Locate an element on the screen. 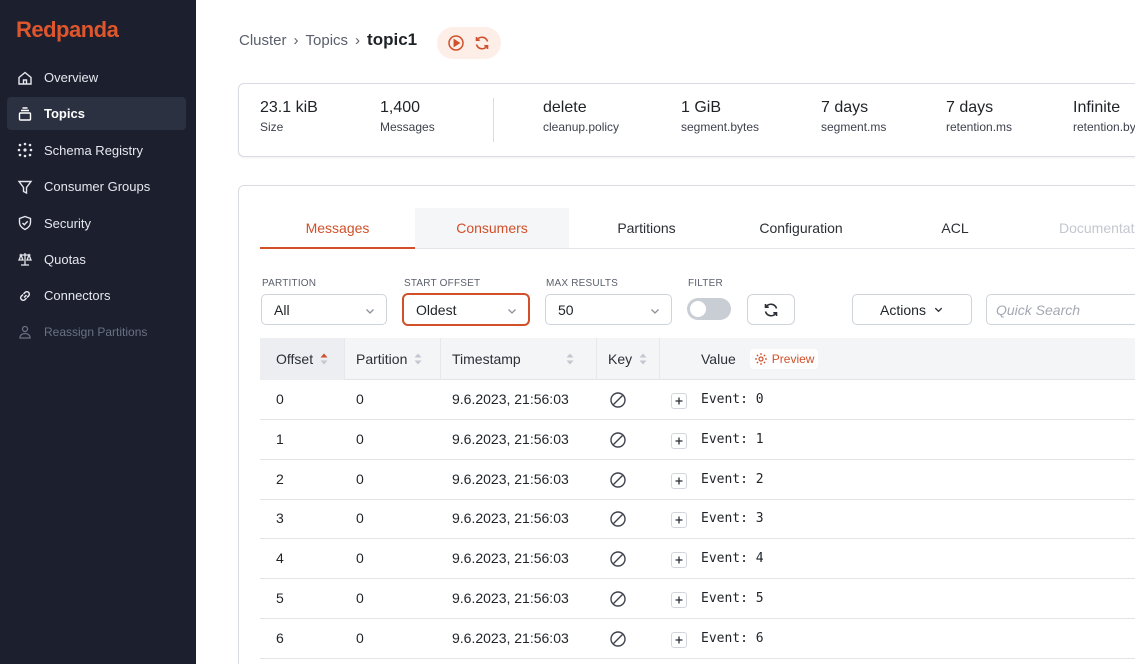  tab-partitions: Partitions is located at coordinates (646, 228).